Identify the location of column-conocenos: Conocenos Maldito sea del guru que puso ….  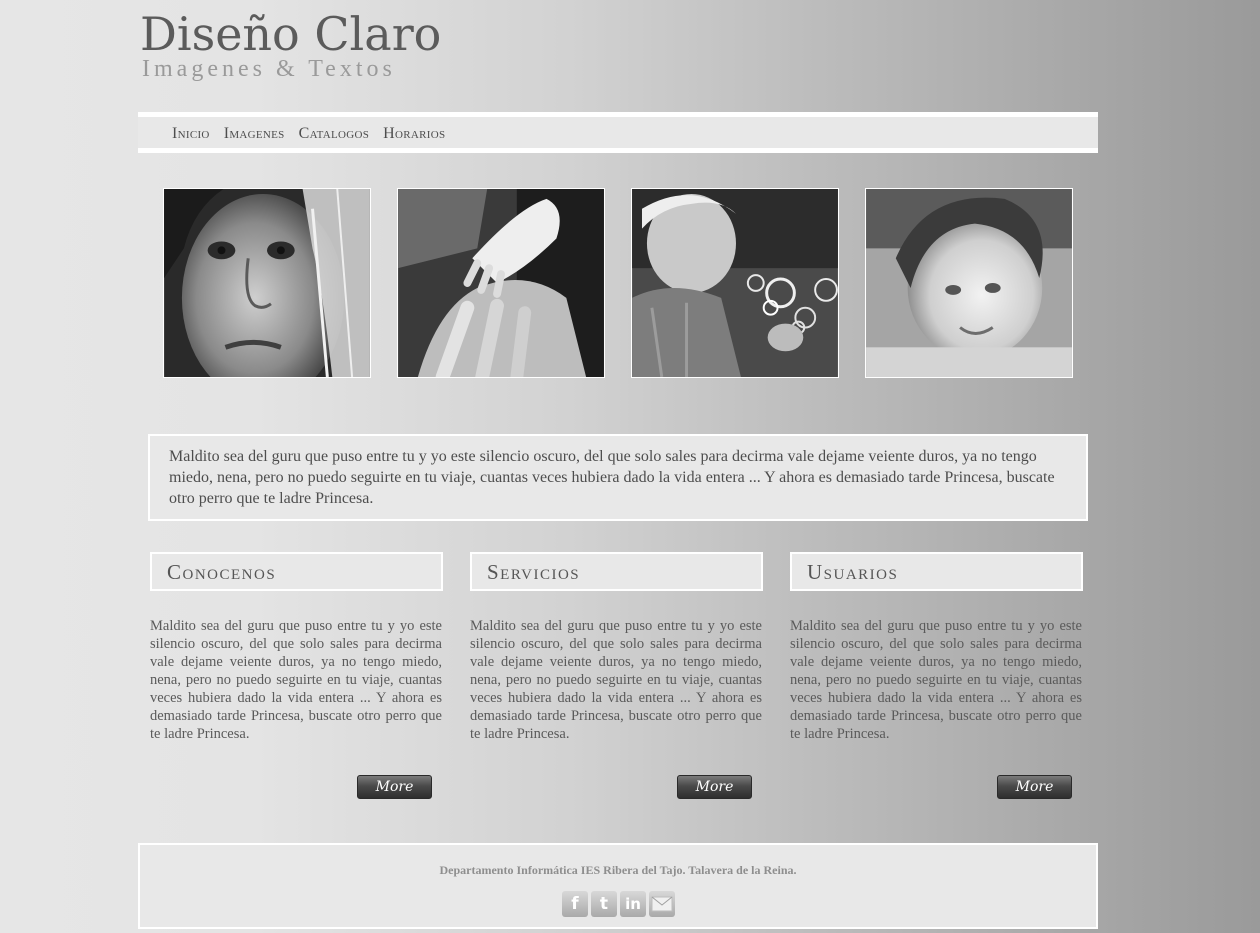
(296, 675).